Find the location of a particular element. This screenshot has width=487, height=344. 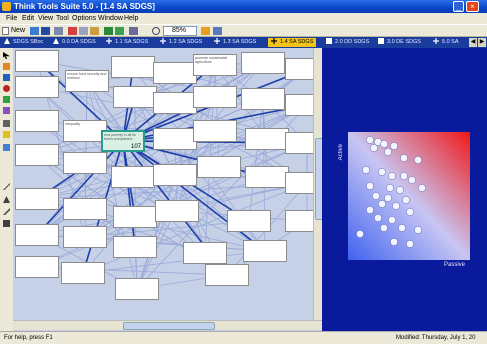

copy-icon is located at coordinates (83, 31).